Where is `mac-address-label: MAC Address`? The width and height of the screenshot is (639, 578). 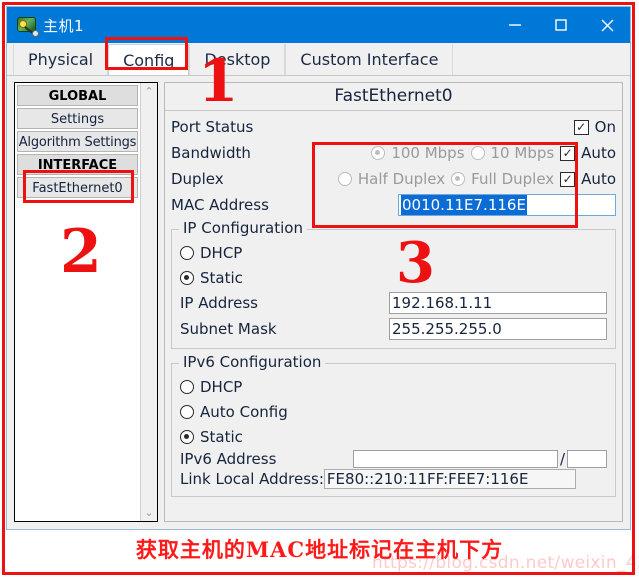
mac-address-label: MAC Address is located at coordinates (220, 205).